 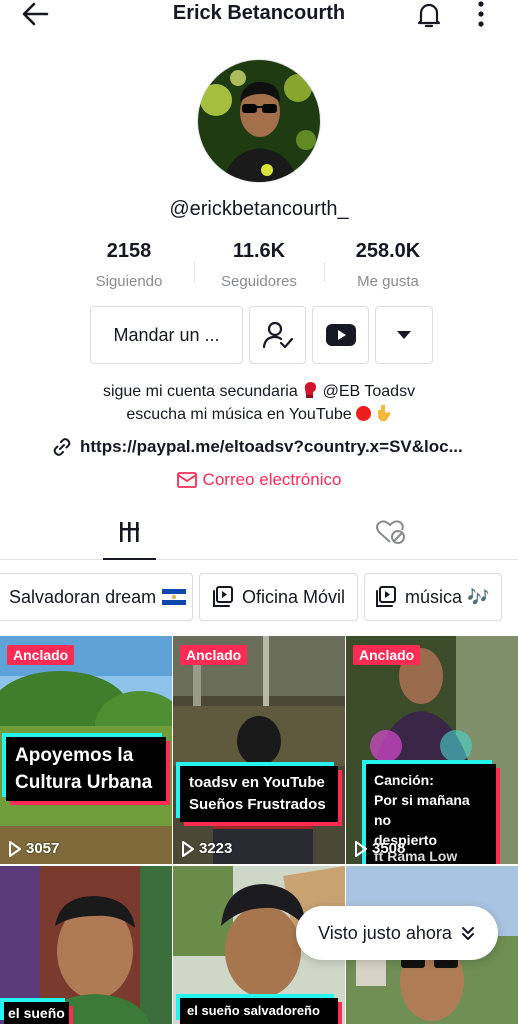 I want to click on viewed-just-now-toast: Visto justo ahora, so click(x=397, y=933).